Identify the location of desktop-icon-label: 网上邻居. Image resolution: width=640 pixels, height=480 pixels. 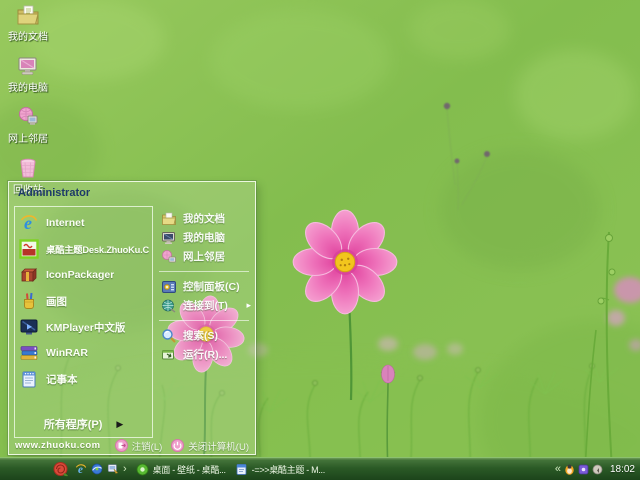
(28, 139).